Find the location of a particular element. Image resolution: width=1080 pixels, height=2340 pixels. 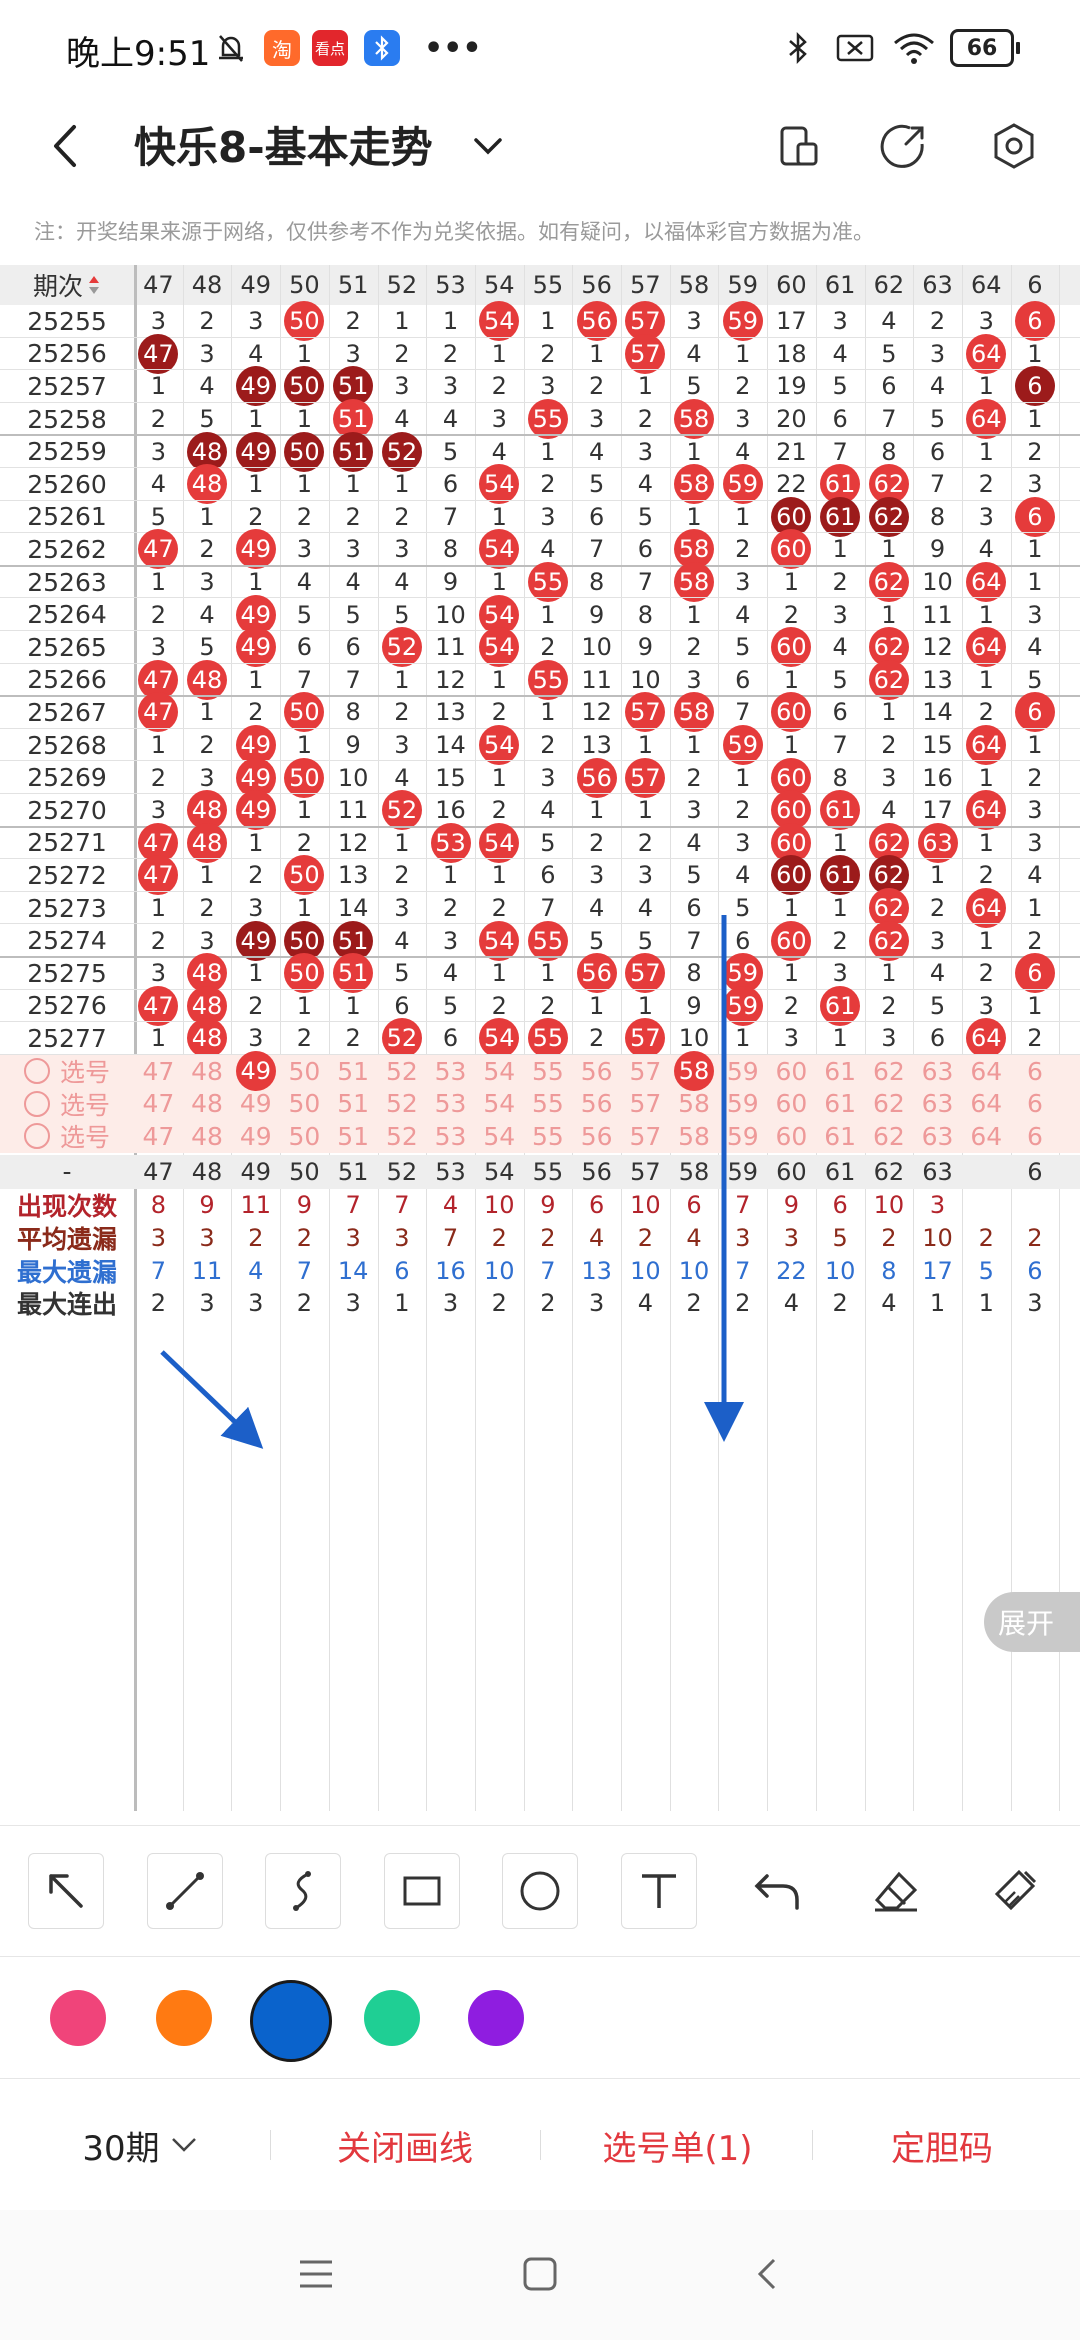

pick-list-button: 选号单(1) is located at coordinates (677, 2145).